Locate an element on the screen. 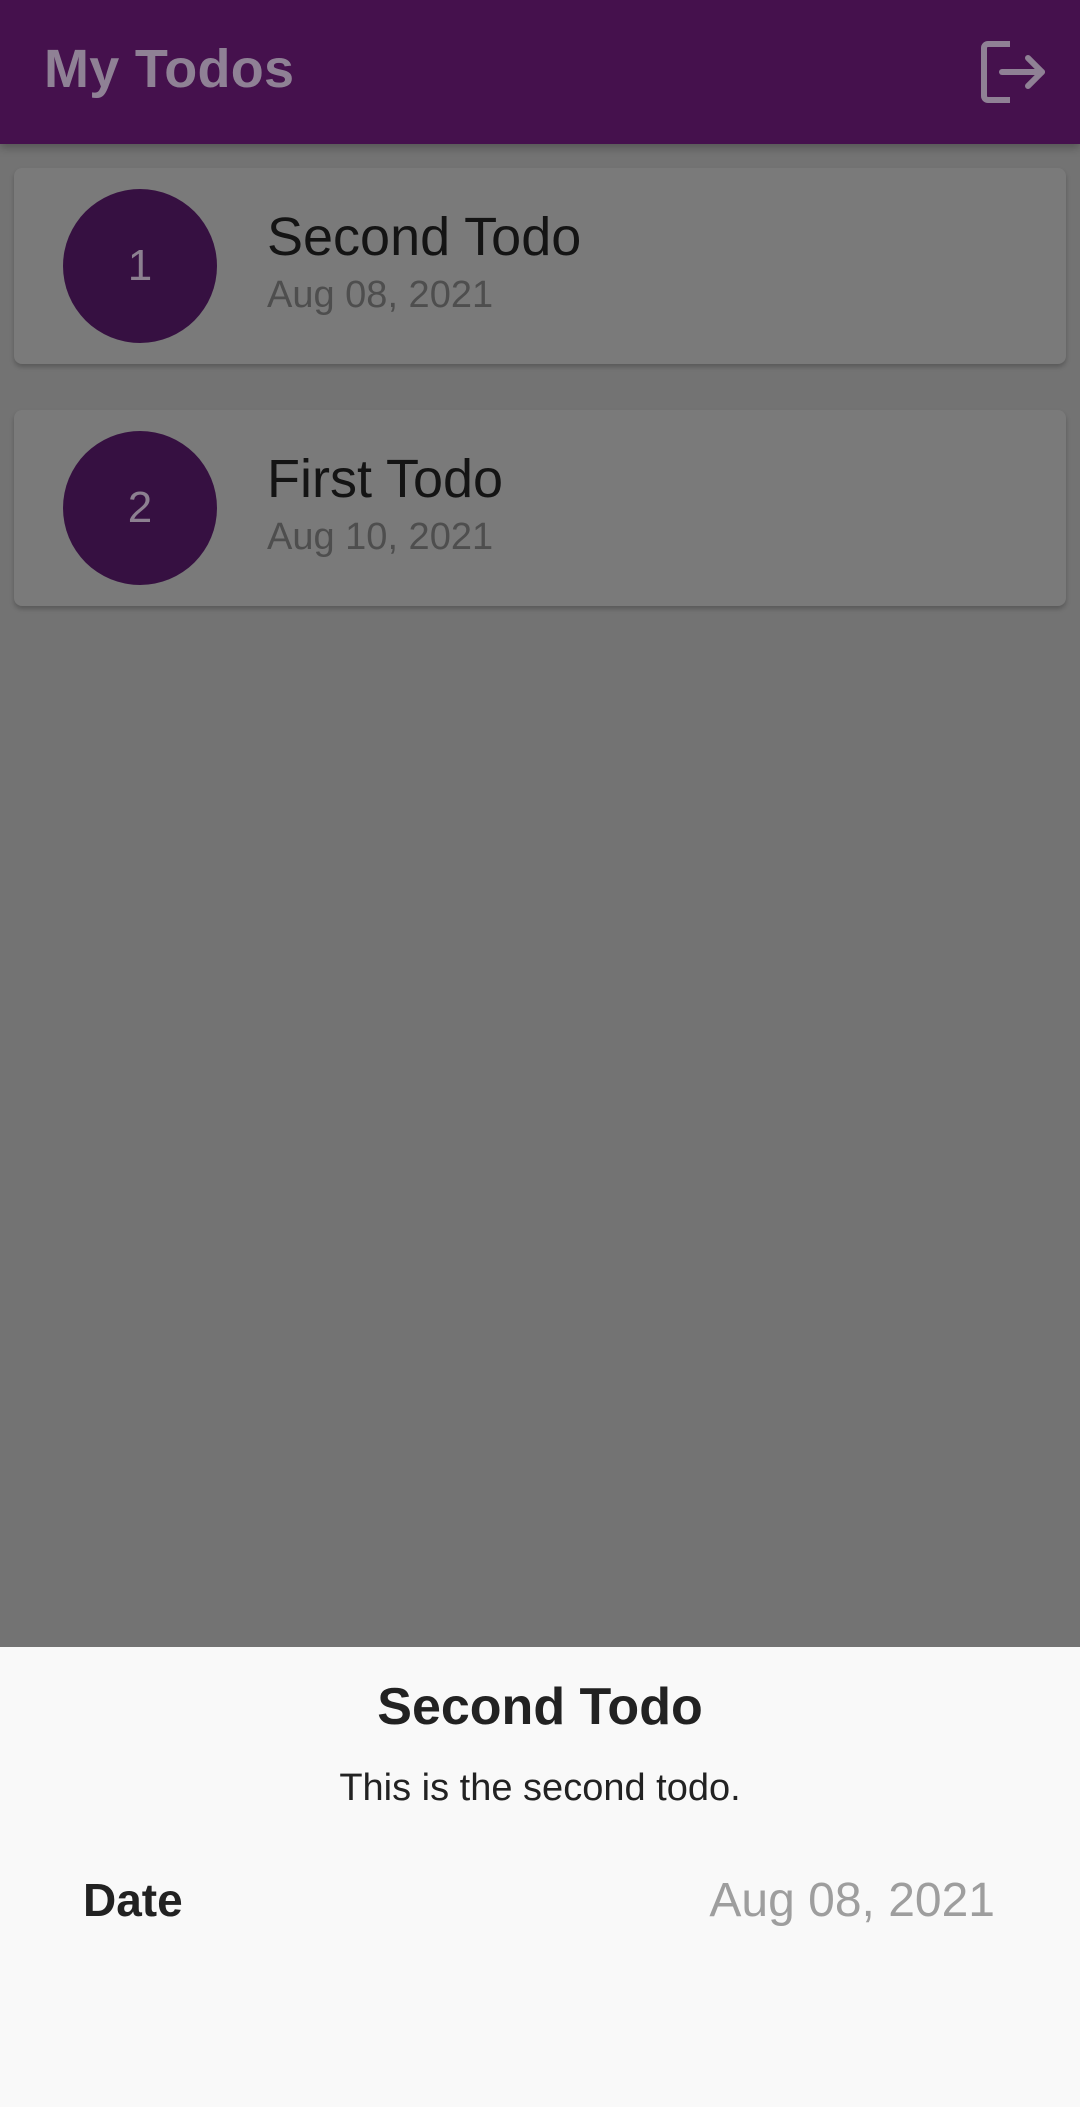 The height and width of the screenshot is (2107, 1080). date-label: Date is located at coordinates (133, 1900).